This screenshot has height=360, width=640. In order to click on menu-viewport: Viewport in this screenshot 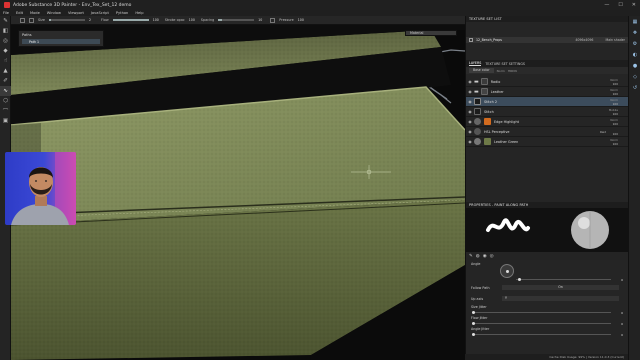, I will do `click(76, 13)`.